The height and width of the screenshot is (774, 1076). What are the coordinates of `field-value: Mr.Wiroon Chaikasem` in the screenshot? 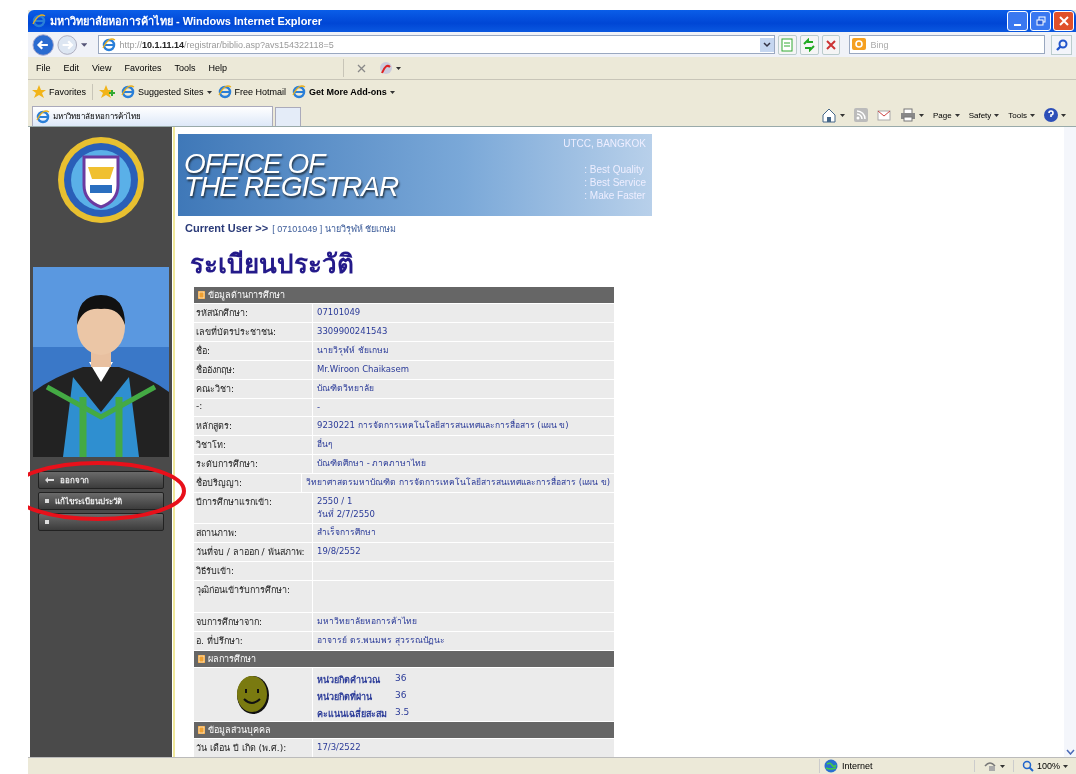 It's located at (363, 369).